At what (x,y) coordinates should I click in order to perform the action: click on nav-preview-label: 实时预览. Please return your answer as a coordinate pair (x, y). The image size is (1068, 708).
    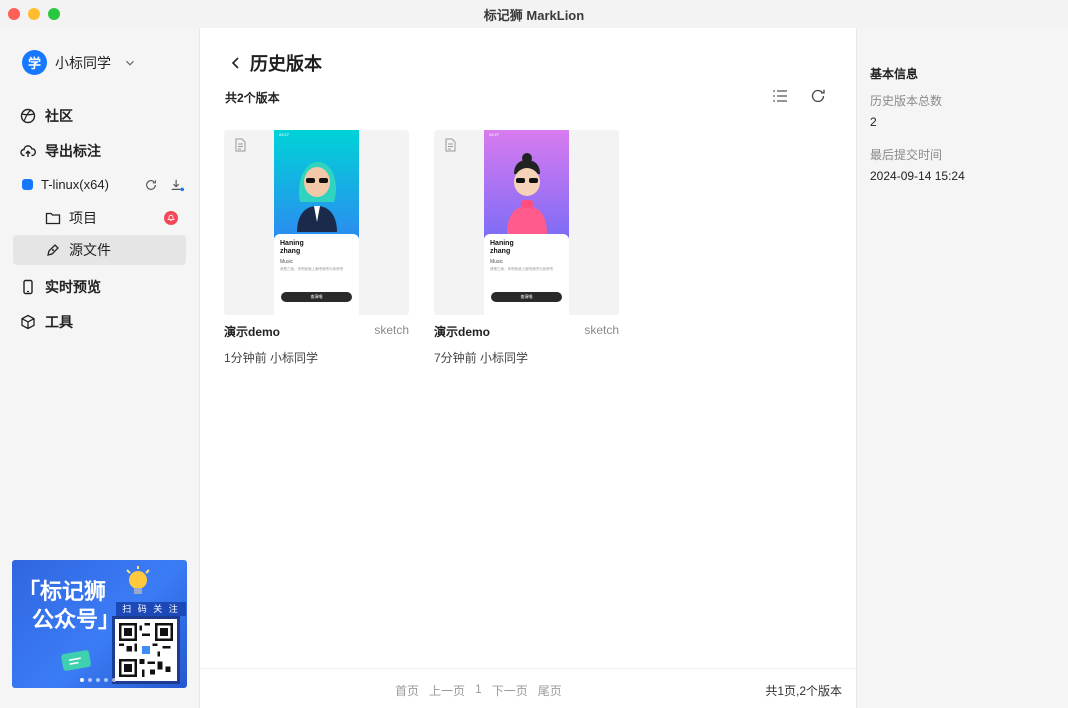
    Looking at the image, I should click on (73, 287).